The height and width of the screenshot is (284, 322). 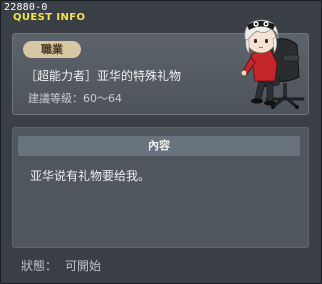 I want to click on content-text: 亚华说有礼物要给我。, so click(x=90, y=176).